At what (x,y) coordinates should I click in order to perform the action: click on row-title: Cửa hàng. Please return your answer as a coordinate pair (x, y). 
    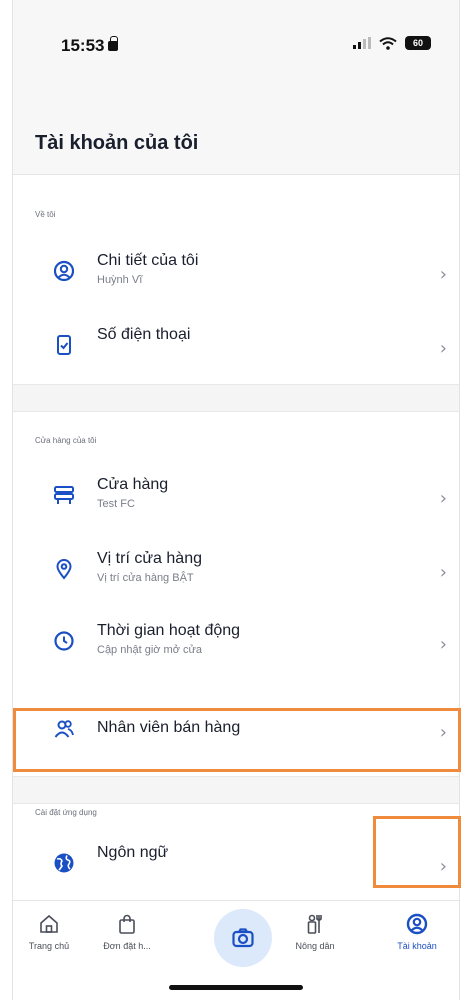
    Looking at the image, I should click on (133, 484).